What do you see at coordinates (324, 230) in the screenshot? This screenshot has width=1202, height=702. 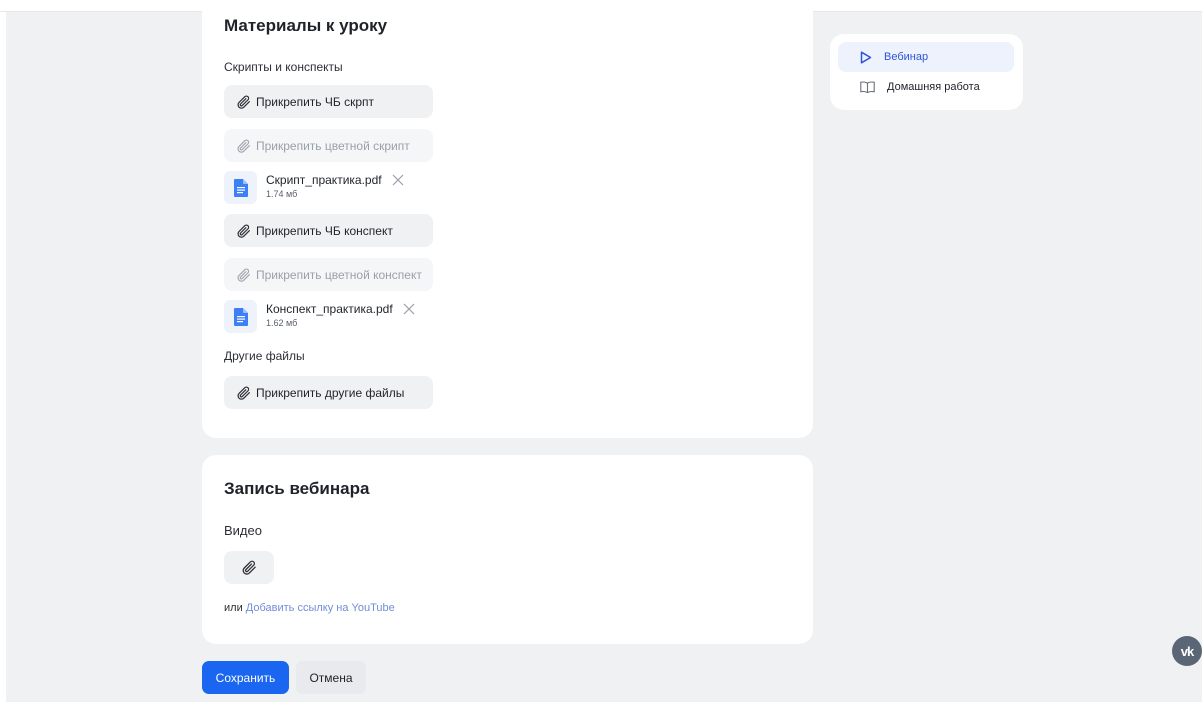 I see `attach-bw-notes-label: Прикрепить ЧБ конспект` at bounding box center [324, 230].